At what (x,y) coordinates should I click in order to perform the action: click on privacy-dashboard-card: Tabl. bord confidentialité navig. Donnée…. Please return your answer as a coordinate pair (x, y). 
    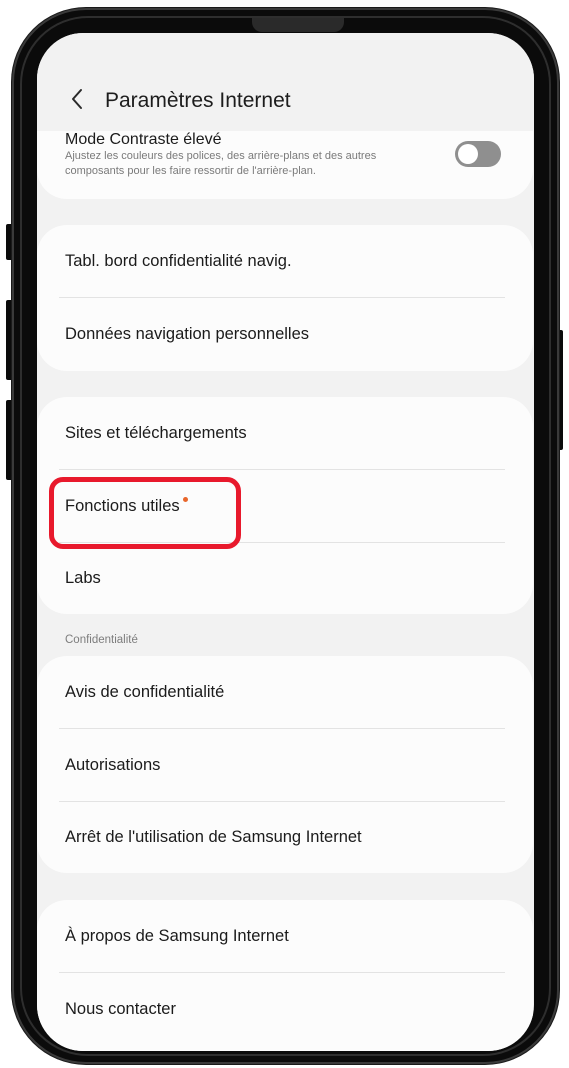
    Looking at the image, I should click on (285, 298).